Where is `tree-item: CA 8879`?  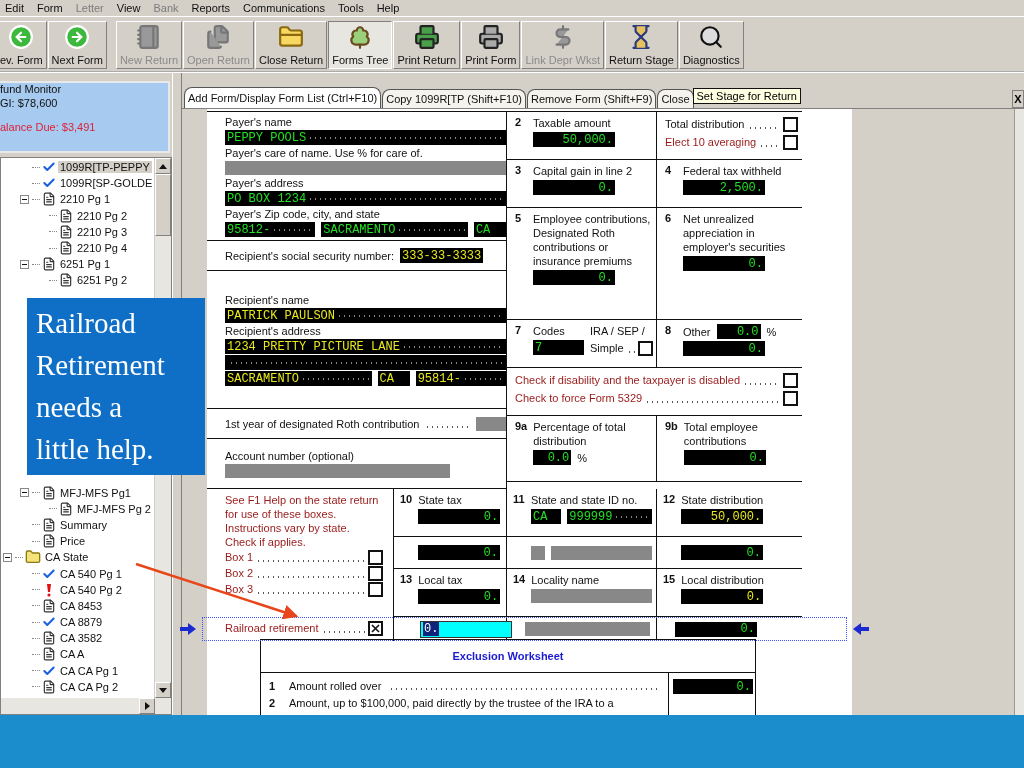 tree-item: CA 8879 is located at coordinates (81, 622).